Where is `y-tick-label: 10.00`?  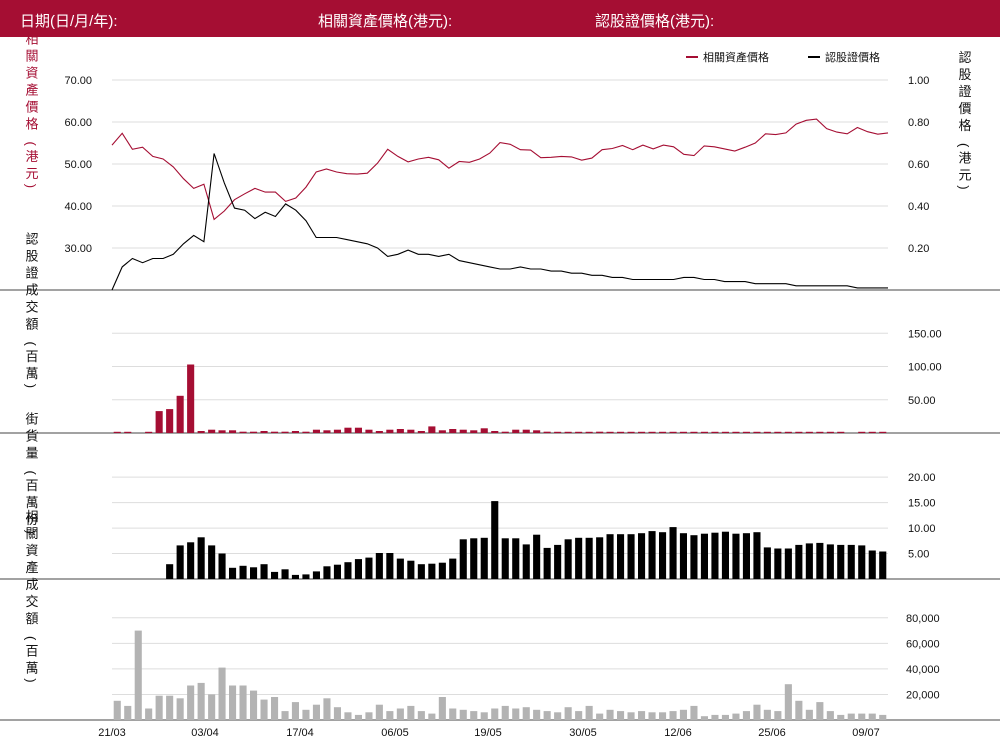
y-tick-label: 10.00 is located at coordinates (922, 529).